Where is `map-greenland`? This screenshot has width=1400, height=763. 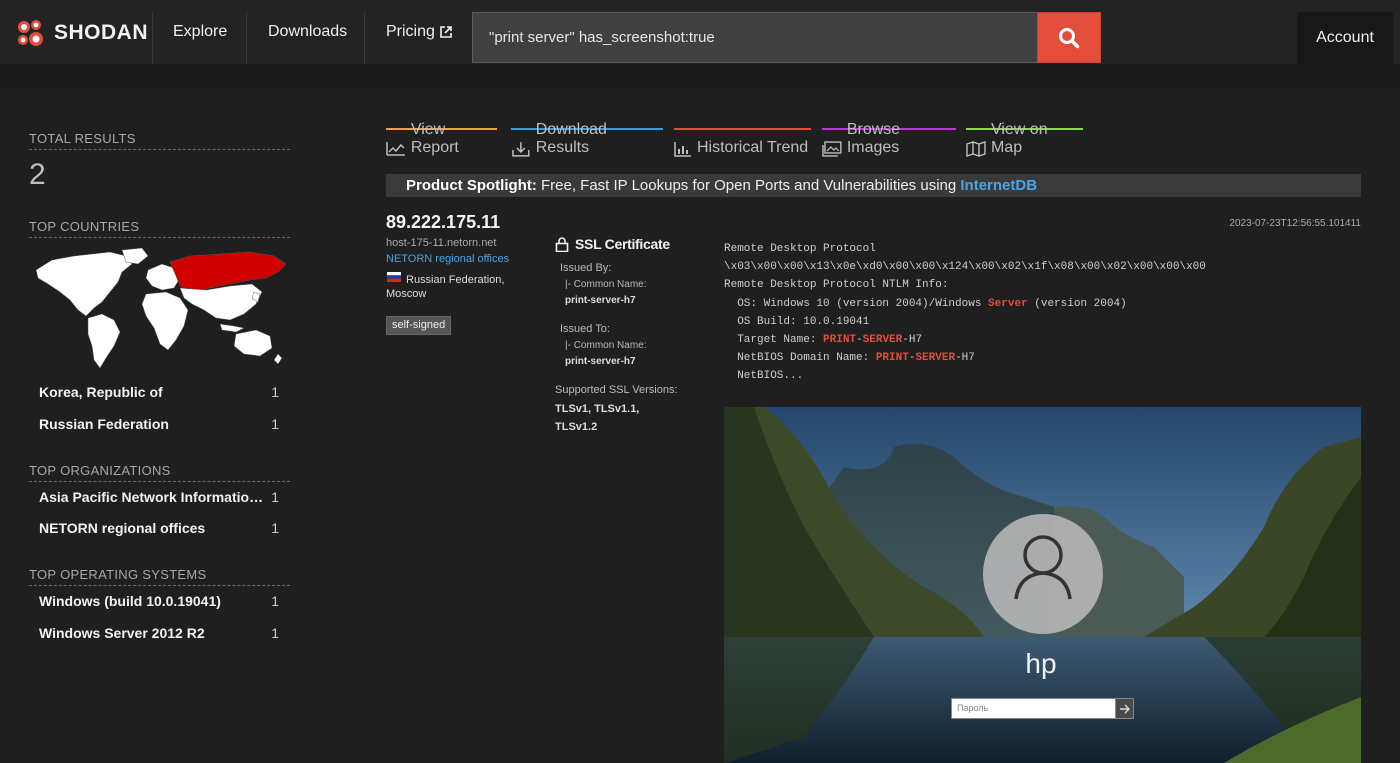 map-greenland is located at coordinates (135, 256).